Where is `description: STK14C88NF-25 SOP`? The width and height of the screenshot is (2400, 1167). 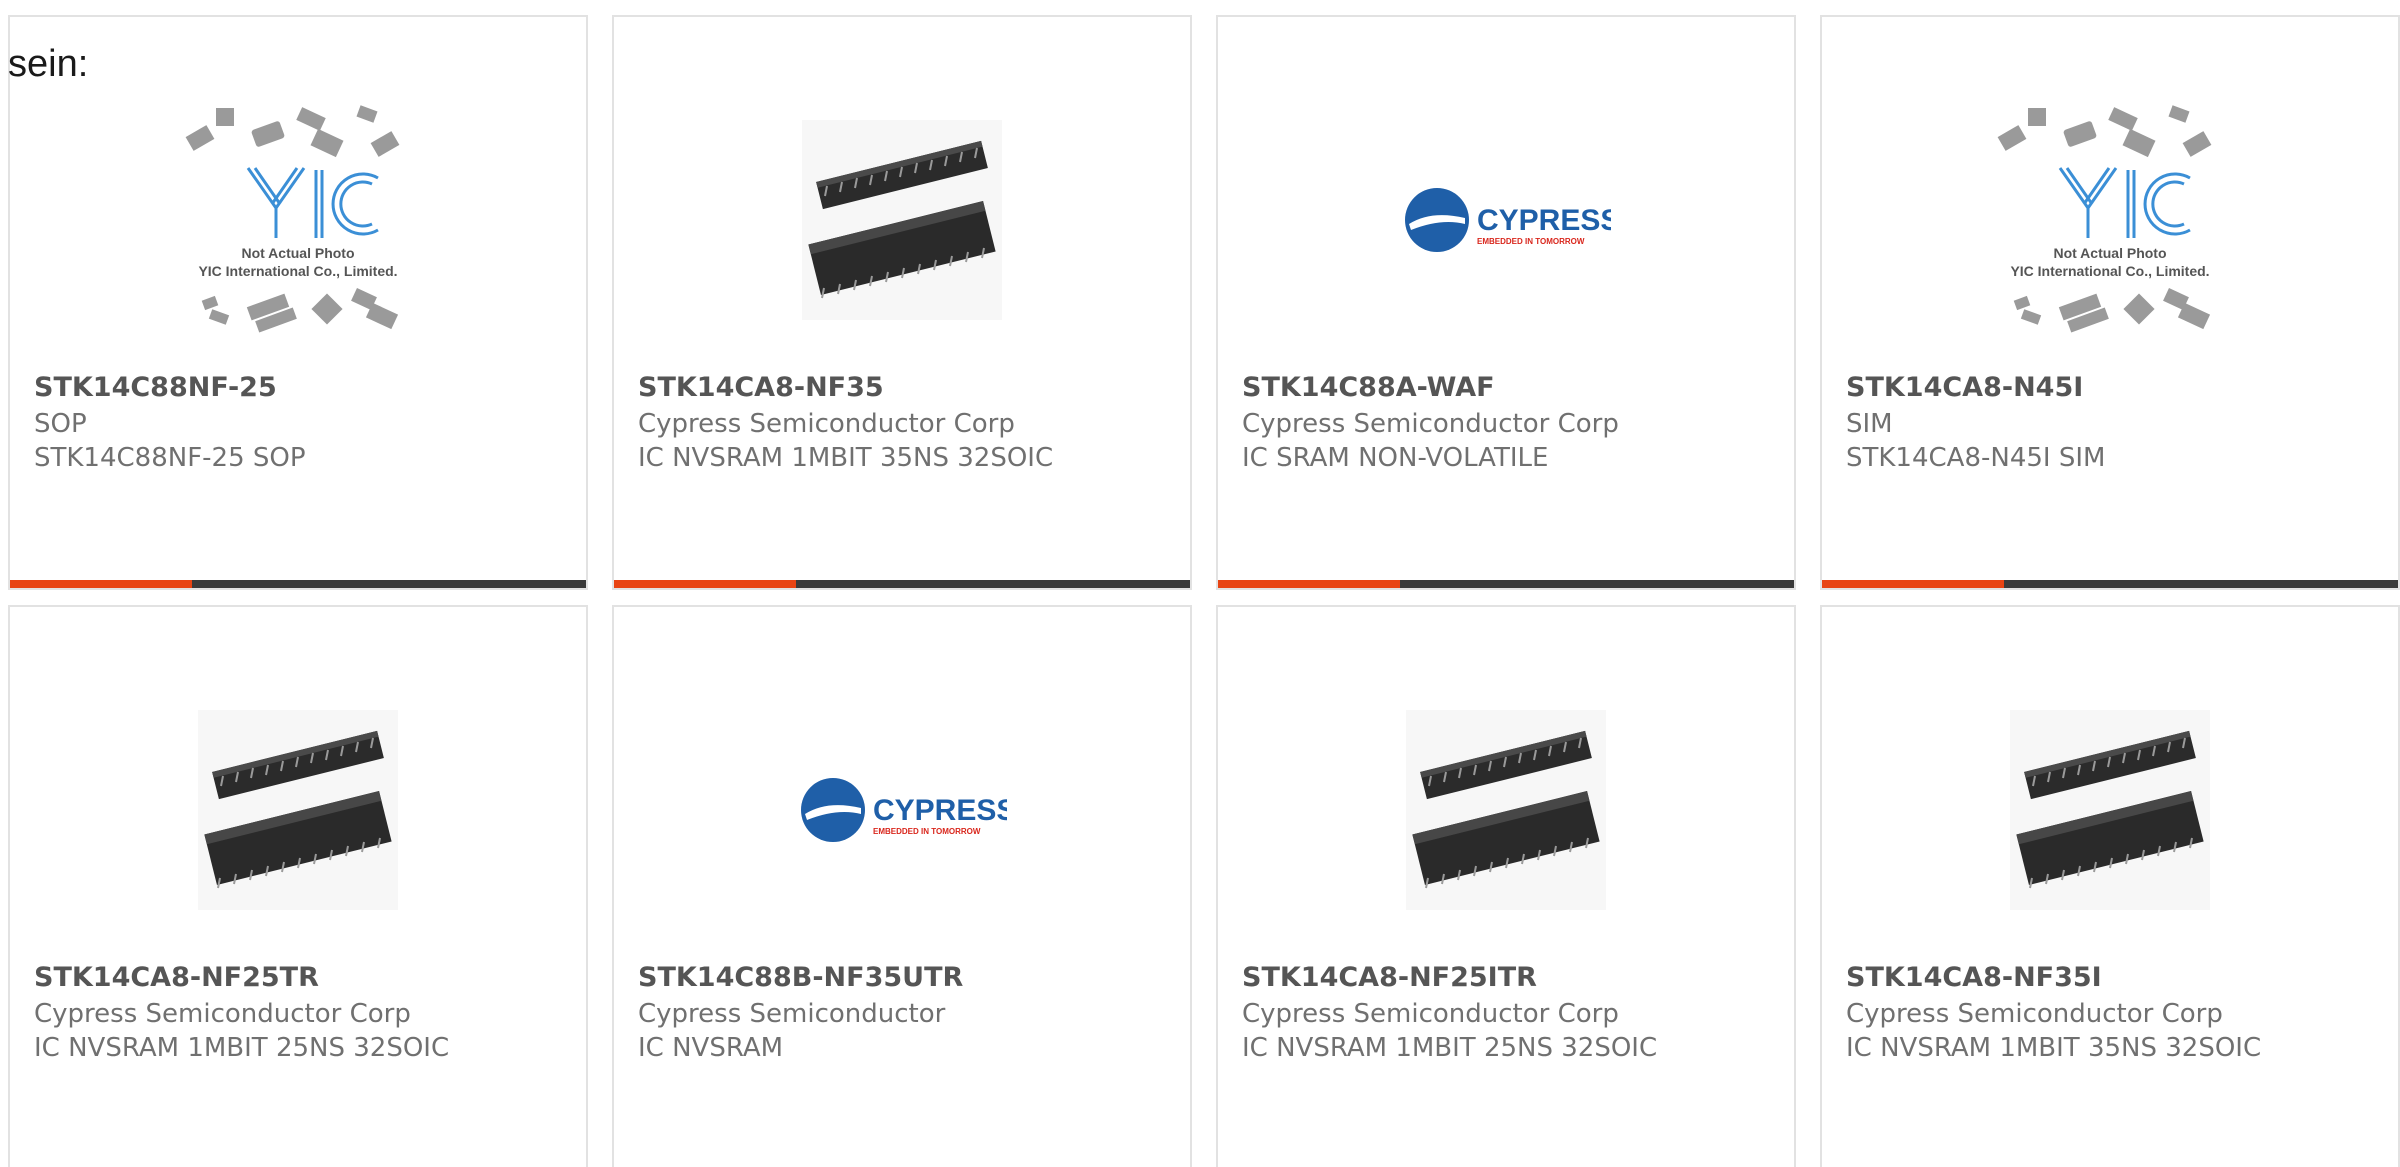
description: STK14C88NF-25 SOP is located at coordinates (170, 458).